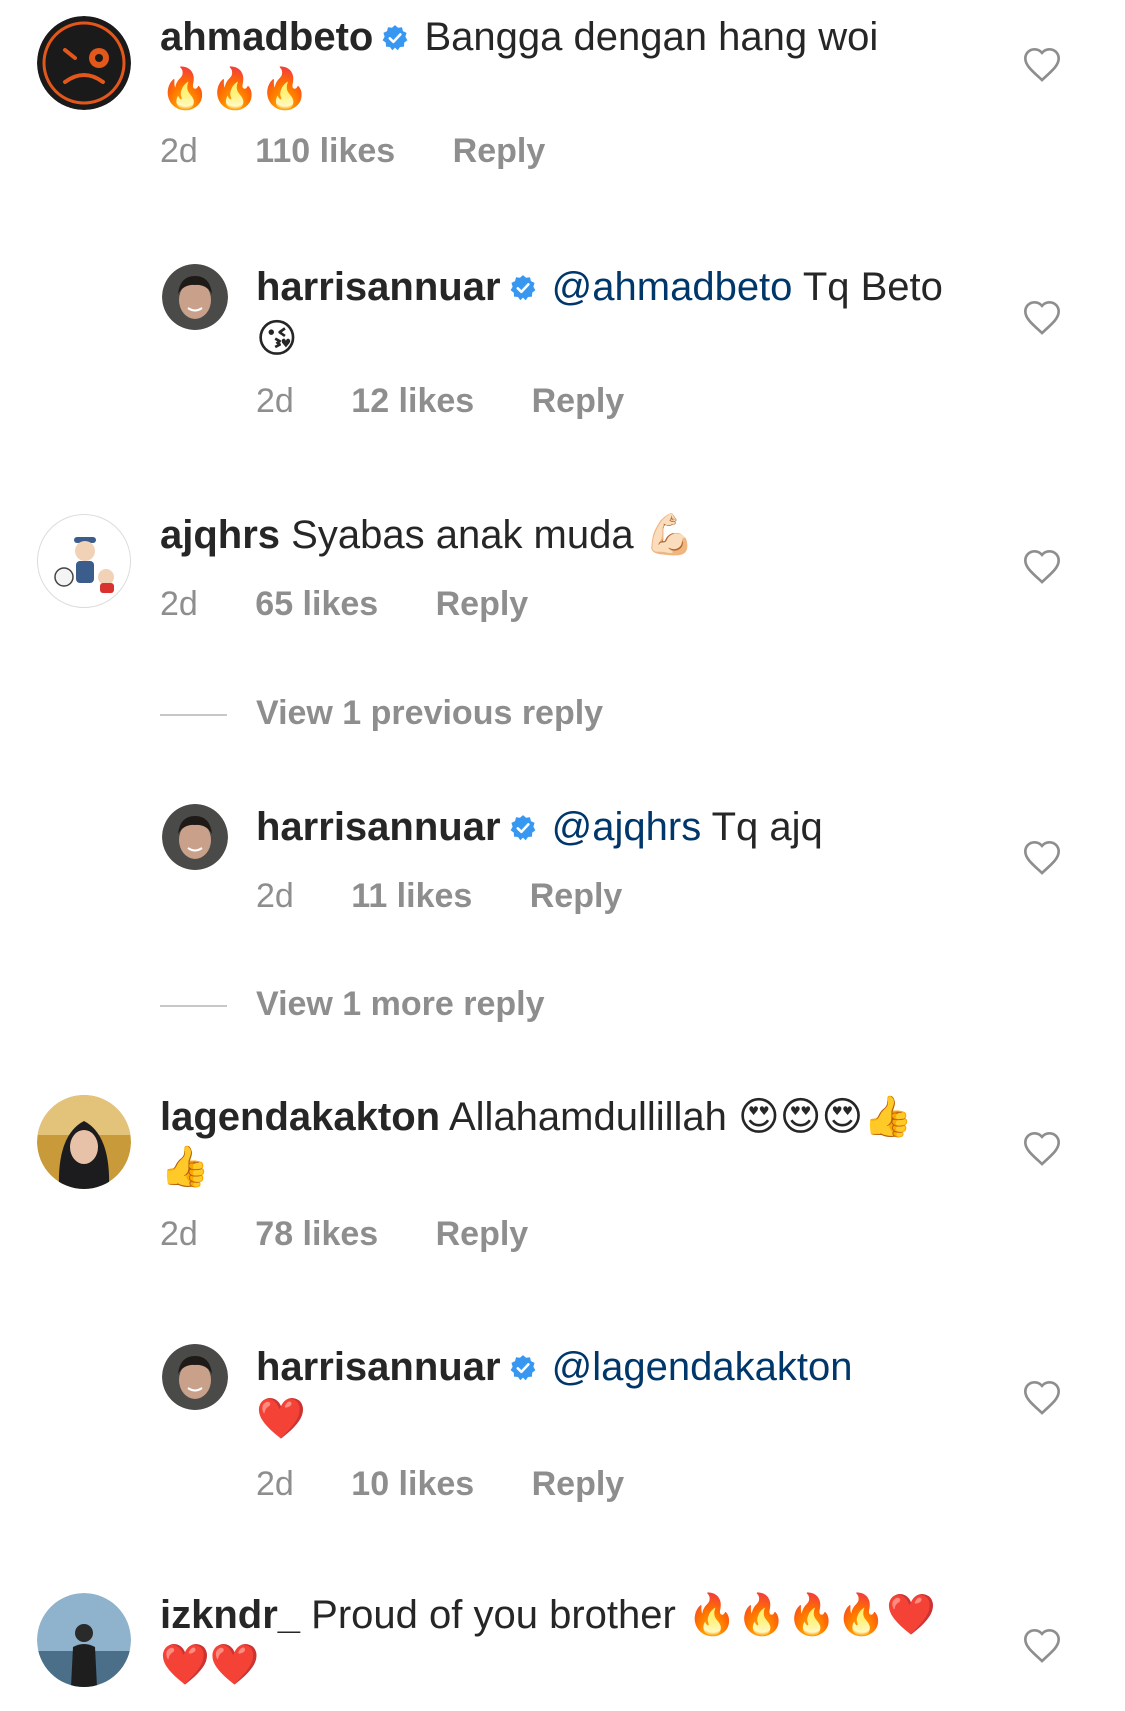 This screenshot has height=1711, width=1125. What do you see at coordinates (411, 896) in the screenshot?
I see `likes-count: 11 likes` at bounding box center [411, 896].